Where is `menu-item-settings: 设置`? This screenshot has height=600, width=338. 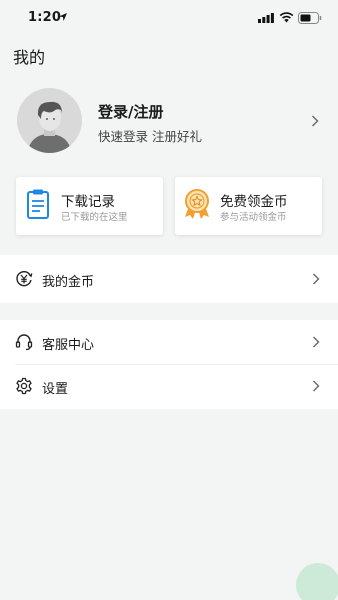
menu-item-settings: 设置 is located at coordinates (169, 386).